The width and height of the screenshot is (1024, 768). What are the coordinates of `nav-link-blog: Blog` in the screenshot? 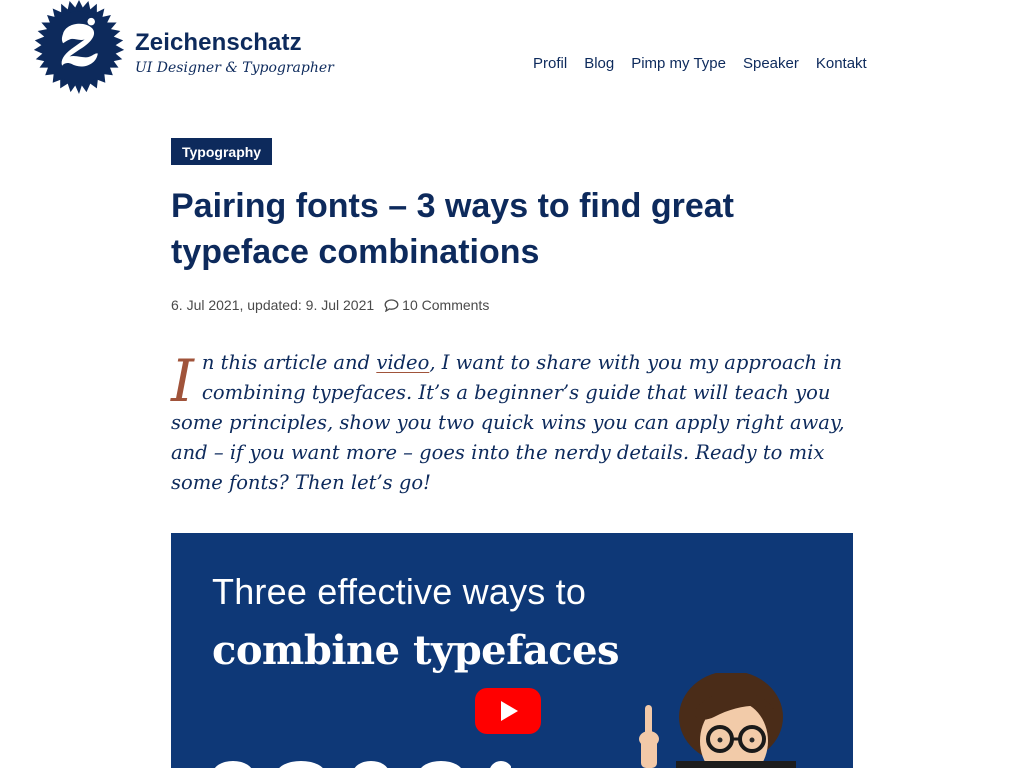 It's located at (599, 63).